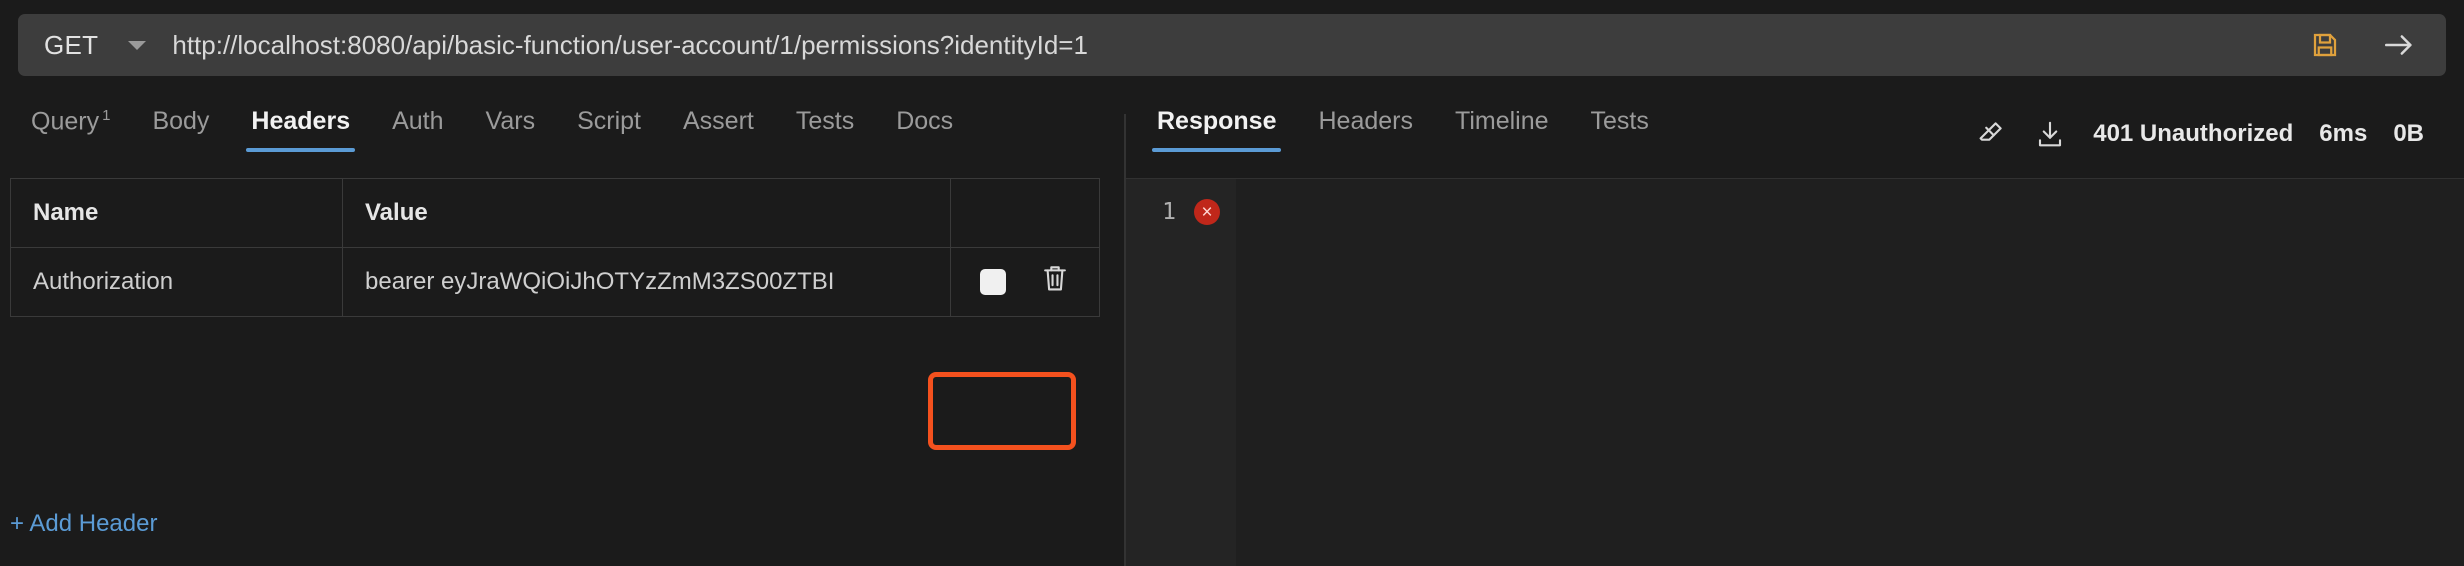 This screenshot has height=566, width=2464. What do you see at coordinates (647, 213) in the screenshot?
I see `column-header-value: Value` at bounding box center [647, 213].